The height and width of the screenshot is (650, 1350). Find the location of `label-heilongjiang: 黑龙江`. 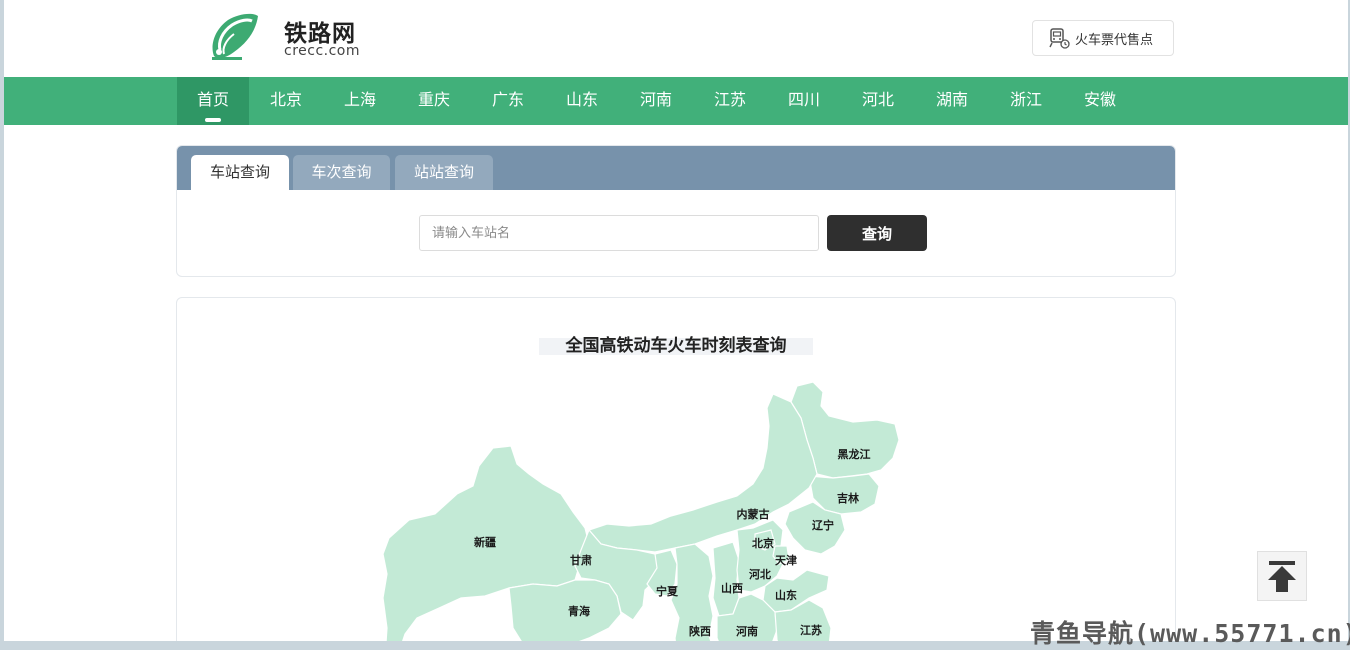

label-heilongjiang: 黑龙江 is located at coordinates (854, 454).